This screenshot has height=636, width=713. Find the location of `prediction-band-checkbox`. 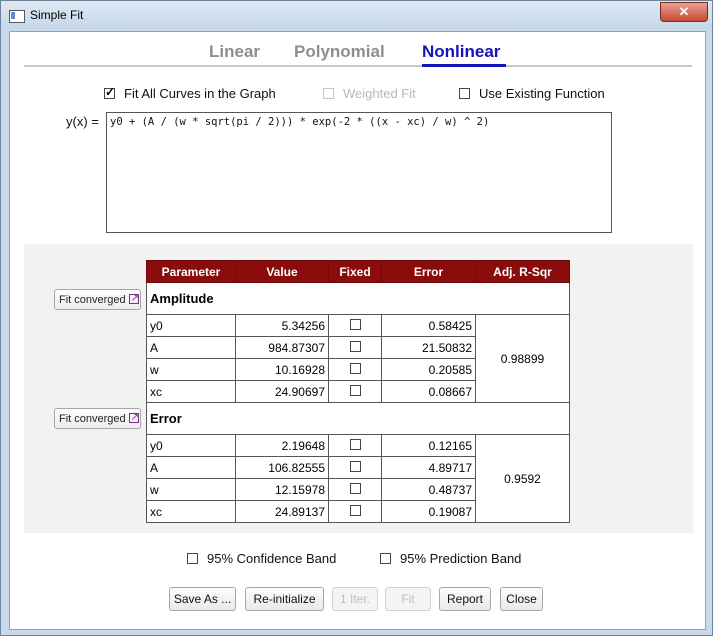

prediction-band-checkbox is located at coordinates (385, 558).